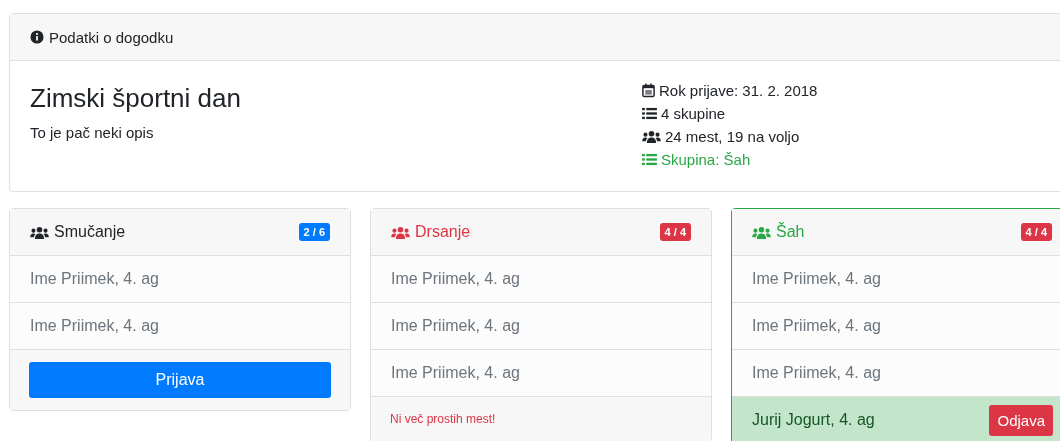 Image resolution: width=1060 pixels, height=441 pixels. What do you see at coordinates (738, 90) in the screenshot?
I see `event-info: Rok prijave: 31. 2. 2018` at bounding box center [738, 90].